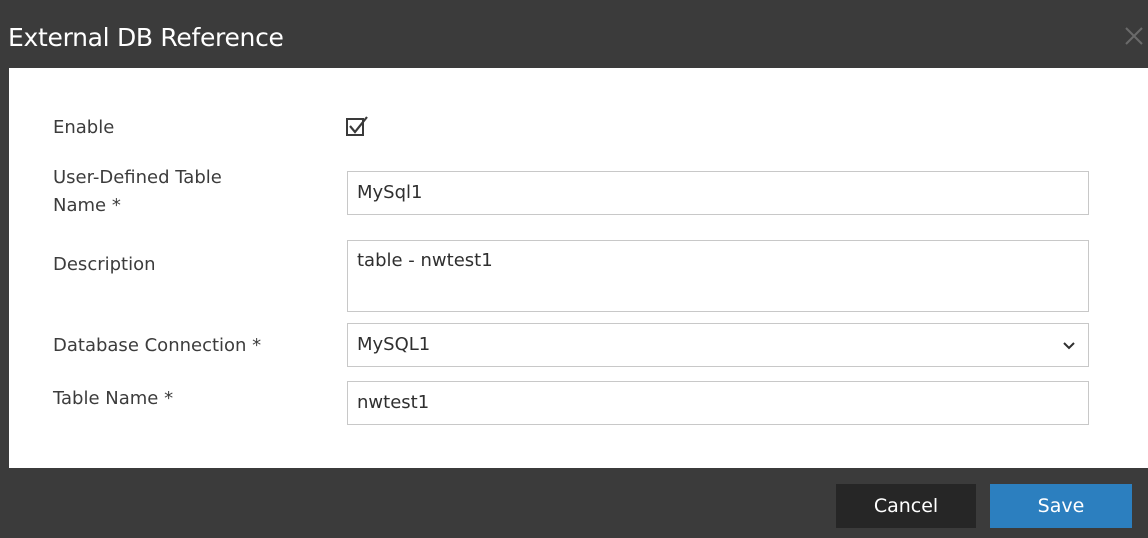  I want to click on dialog-footer: Cancel Save, so click(574, 503).